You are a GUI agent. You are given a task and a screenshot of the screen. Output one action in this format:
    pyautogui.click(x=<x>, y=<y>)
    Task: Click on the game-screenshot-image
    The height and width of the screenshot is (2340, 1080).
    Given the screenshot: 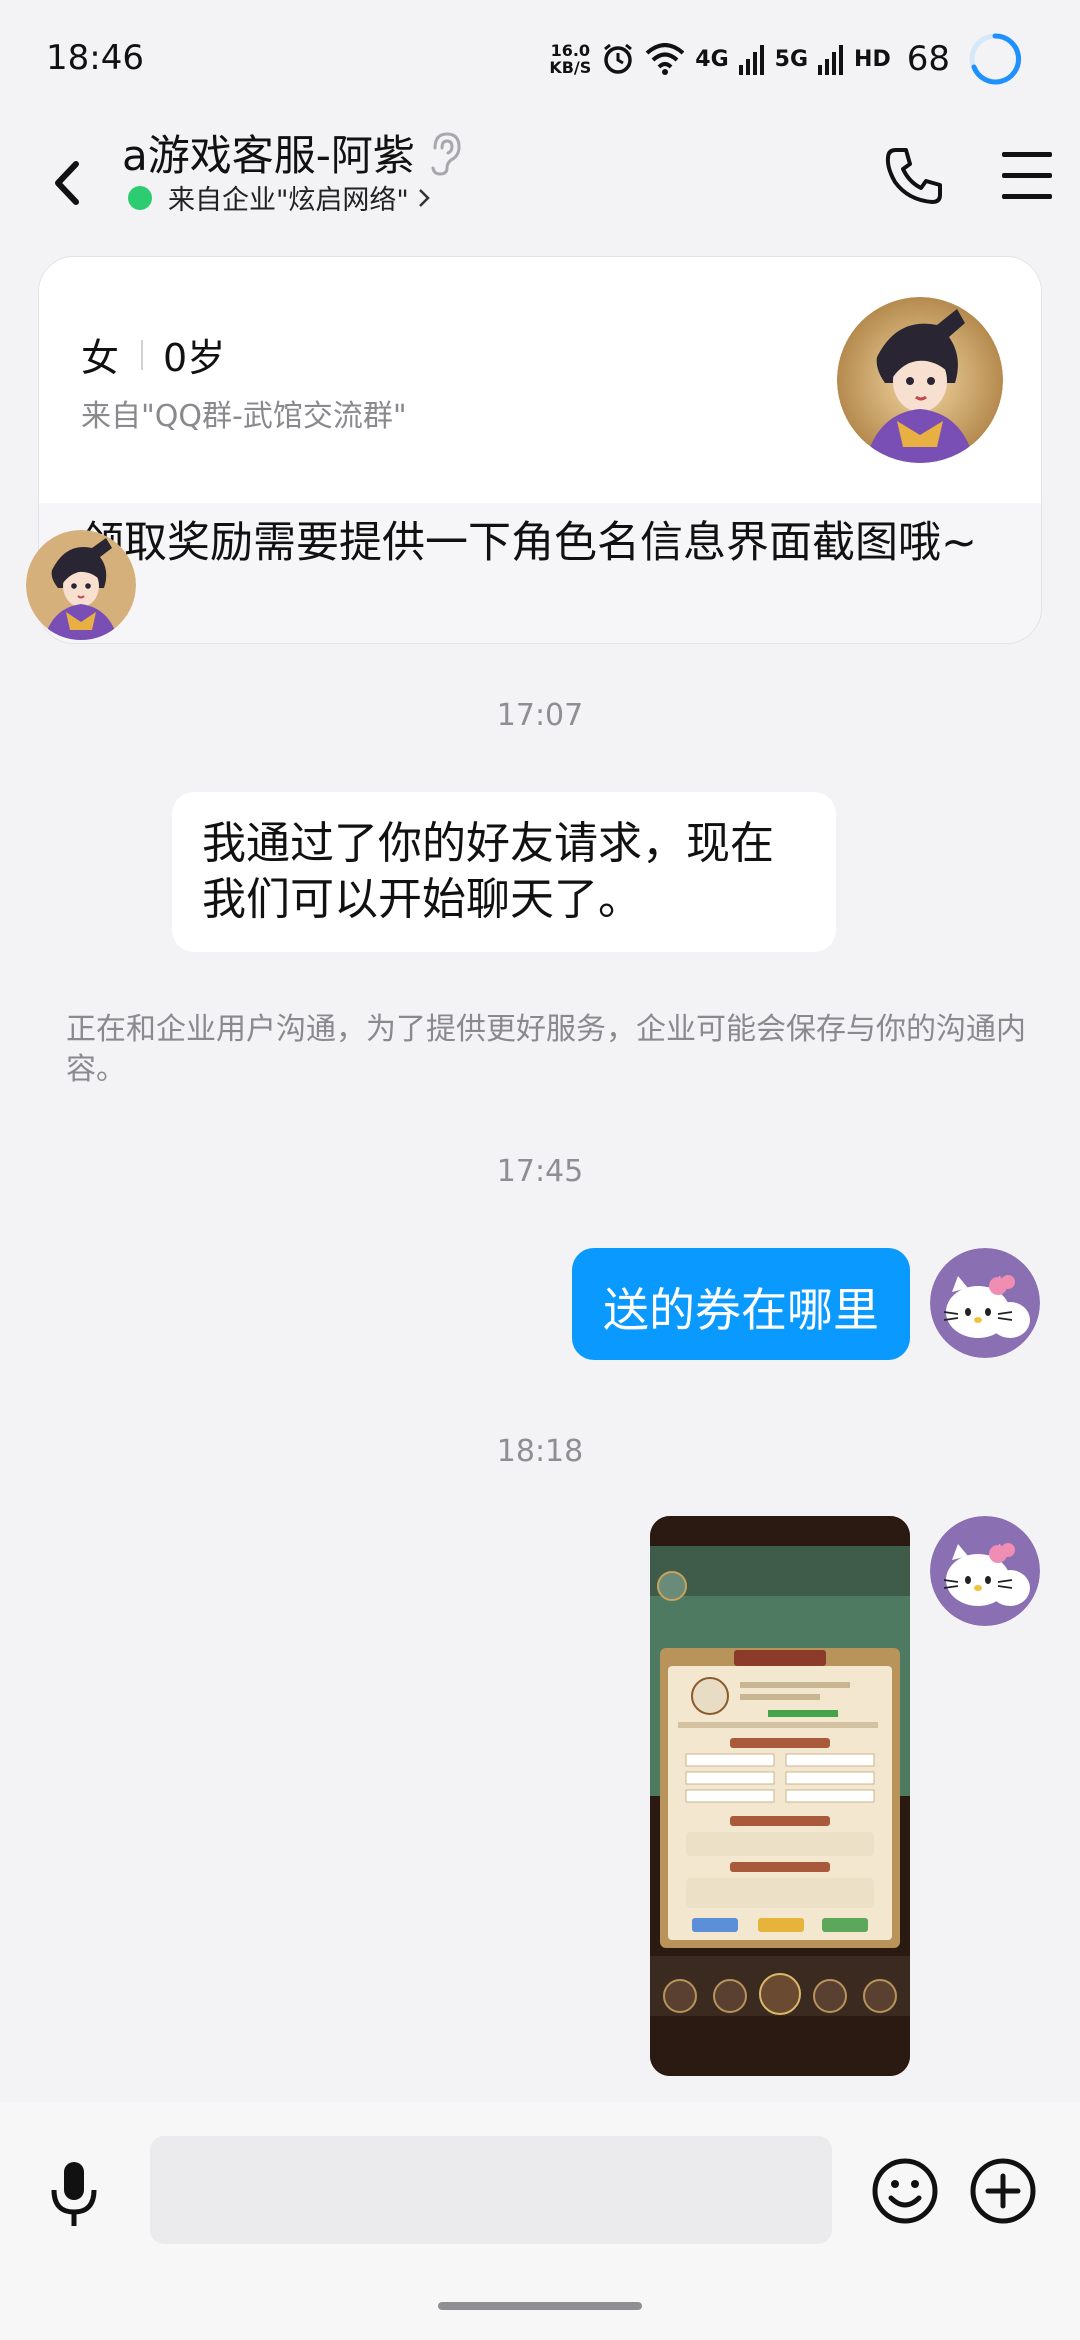 What is the action you would take?
    pyautogui.click(x=780, y=1796)
    